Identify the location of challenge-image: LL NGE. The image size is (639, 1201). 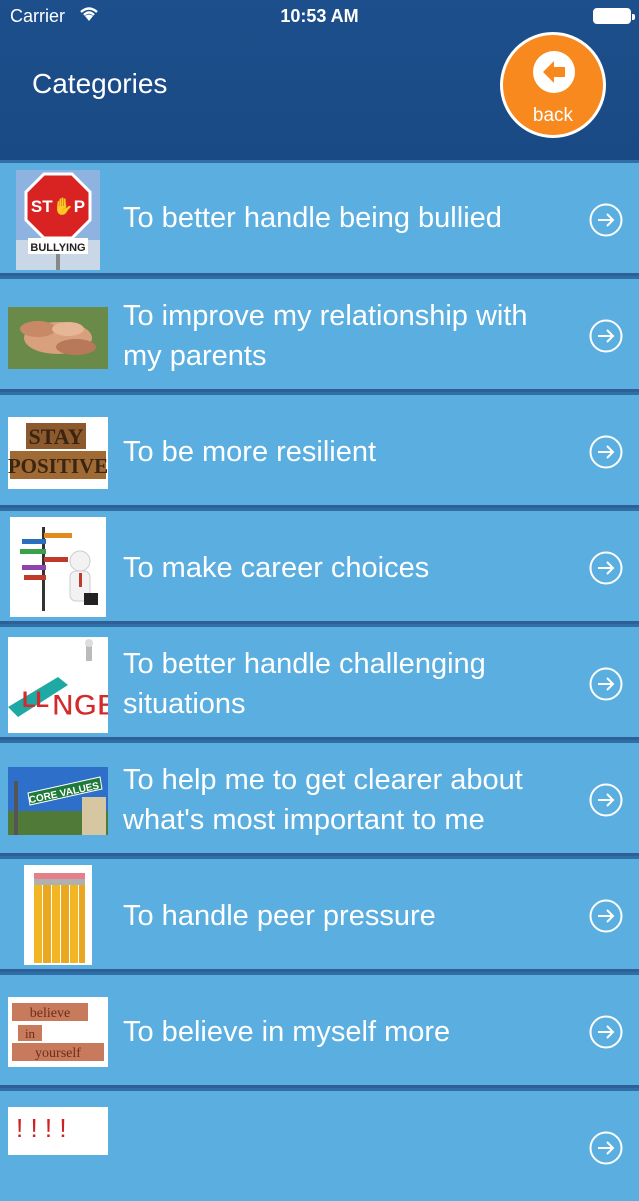
(58, 685).